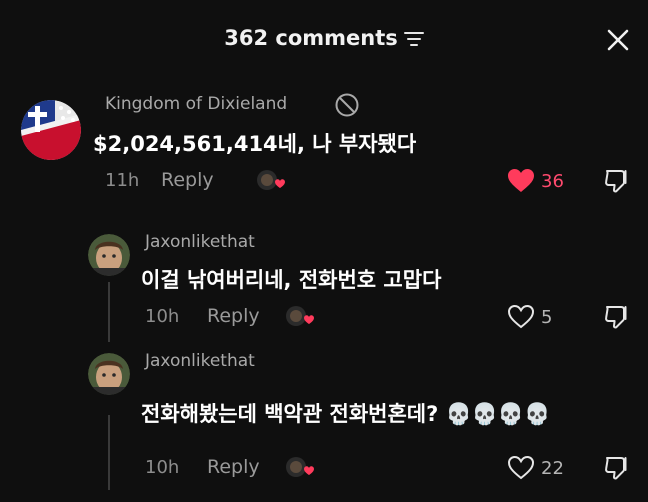 Image resolution: width=648 pixels, height=502 pixels. What do you see at coordinates (413, 39) in the screenshot?
I see `filter-icon` at bounding box center [413, 39].